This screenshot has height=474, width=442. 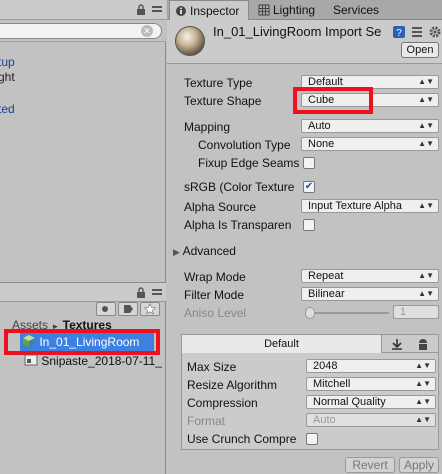 I want to click on fixup-edge-seams-checkbox, so click(x=309, y=163).